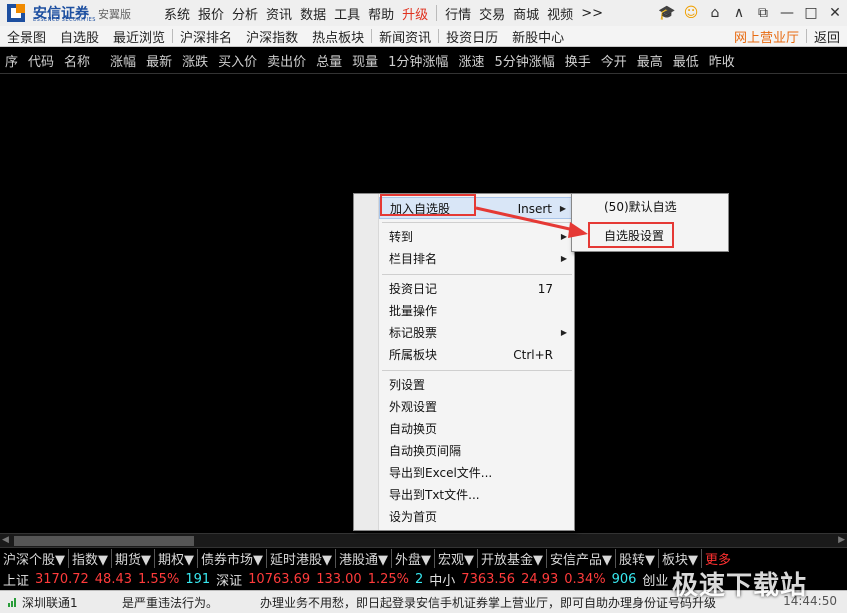 The width and height of the screenshot is (847, 613). What do you see at coordinates (206, 36) in the screenshot?
I see `toolbar-ranking: 沪深排名` at bounding box center [206, 36].